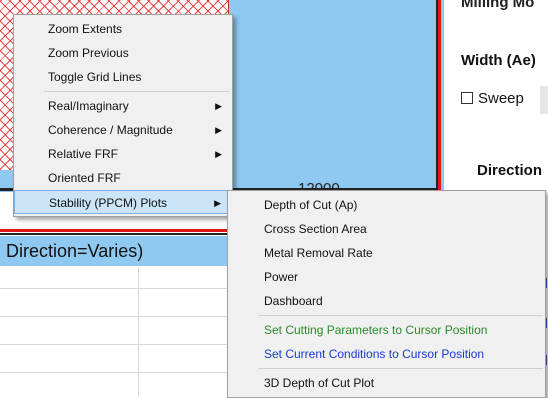 This screenshot has height=398, width=548. I want to click on menu-item-label: Toggle Grid Lines, so click(95, 77).